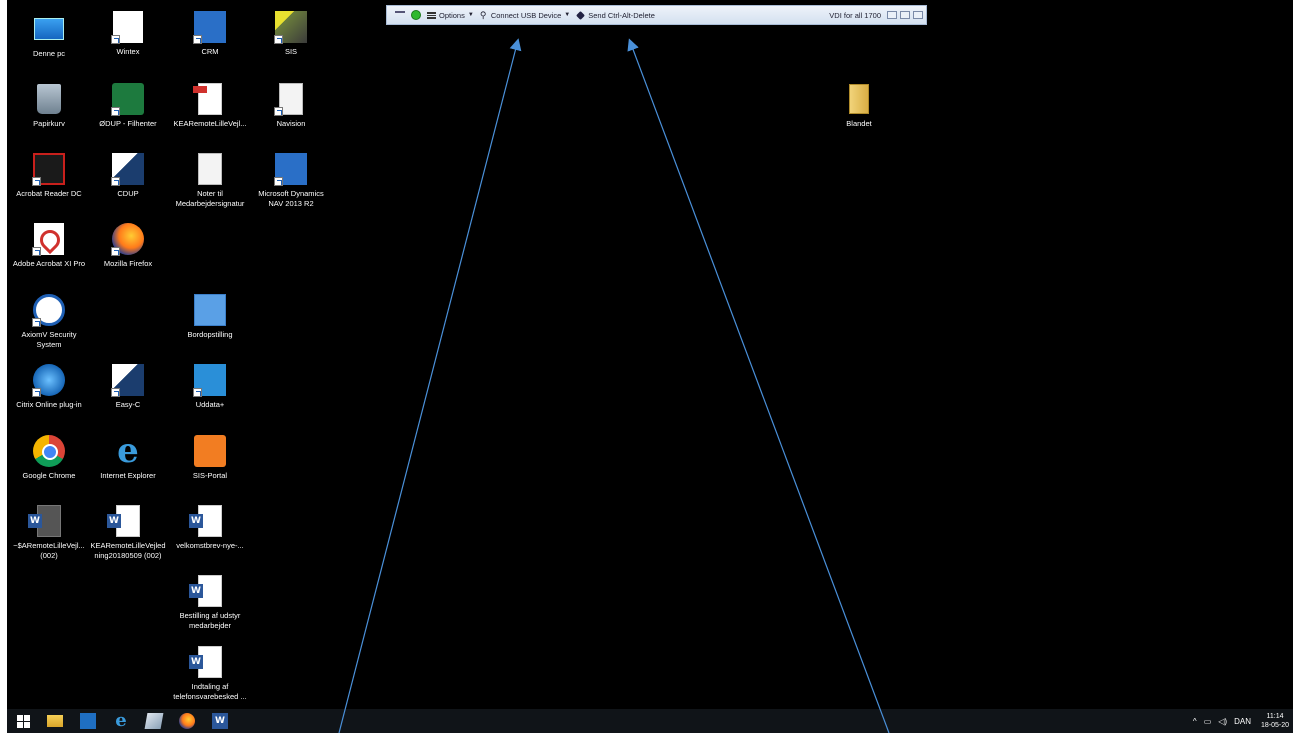 The height and width of the screenshot is (733, 1293). What do you see at coordinates (1242, 721) in the screenshot?
I see `language-indicator: DAN` at bounding box center [1242, 721].